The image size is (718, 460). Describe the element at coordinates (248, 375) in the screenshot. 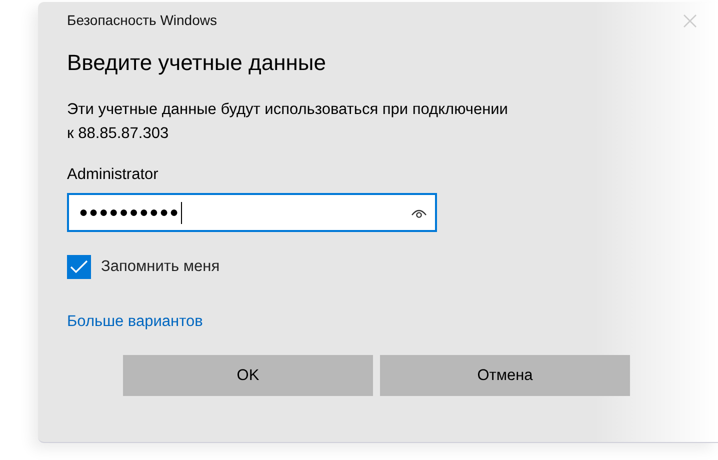

I see `dialog-button: OK` at that location.